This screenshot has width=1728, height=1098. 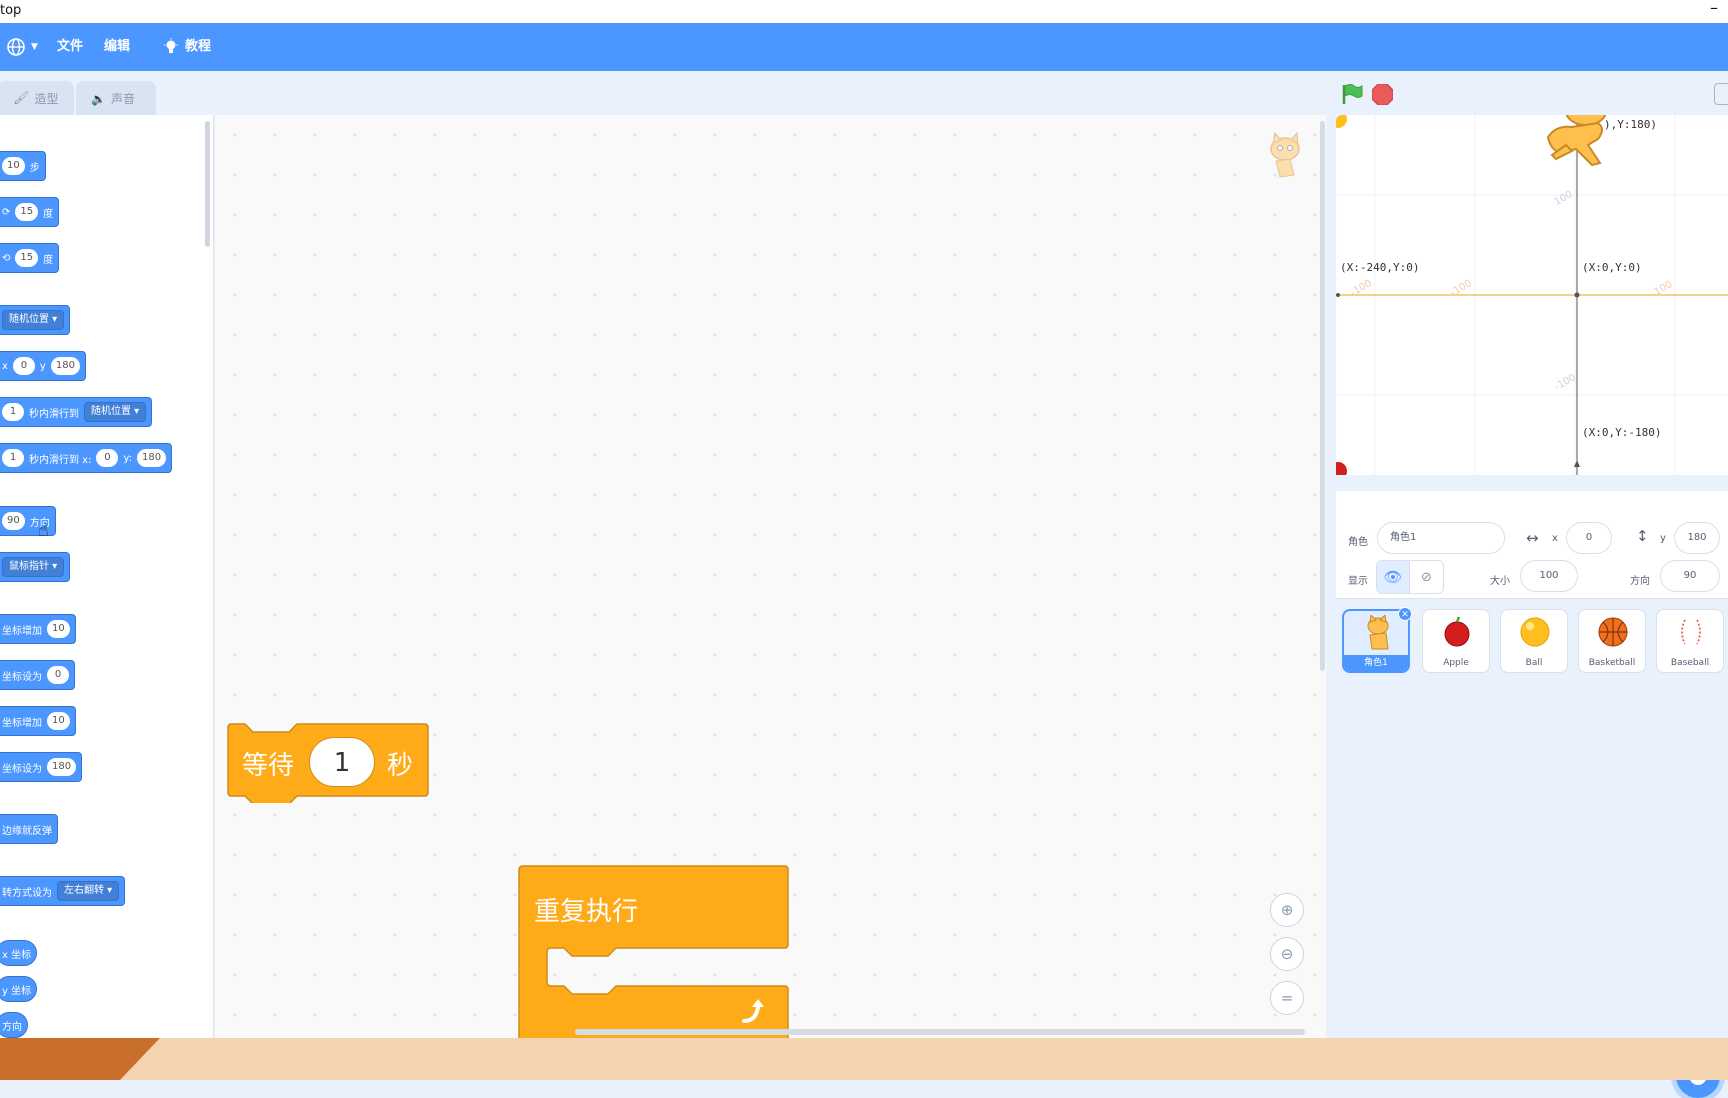 What do you see at coordinates (116, 98) in the screenshot?
I see `tab-sounds: 🔈 声音` at bounding box center [116, 98].